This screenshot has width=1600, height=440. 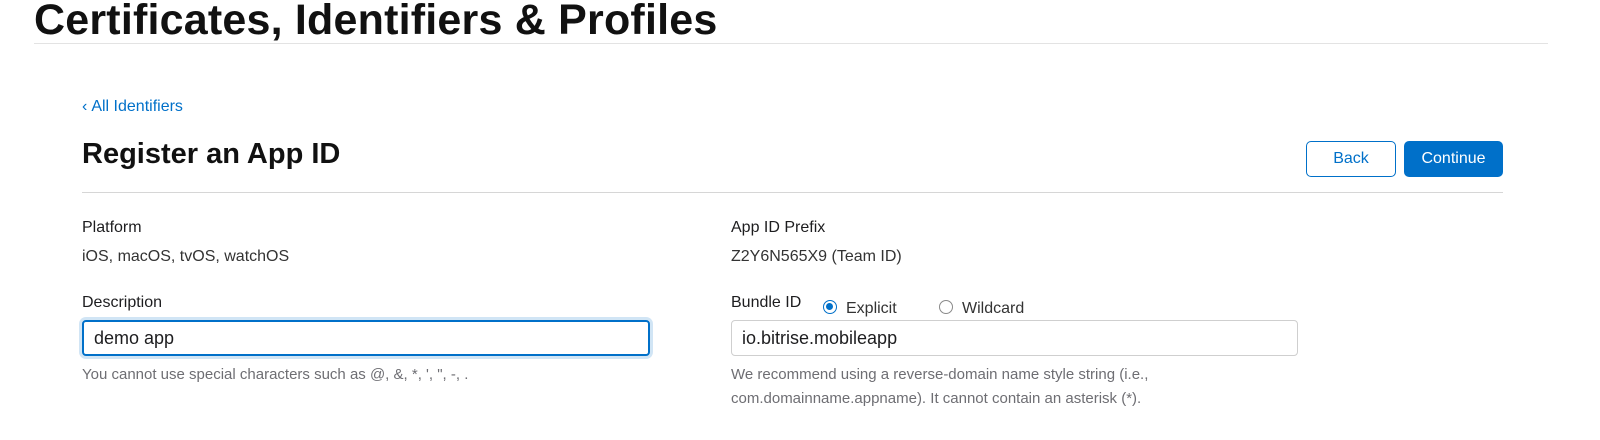 What do you see at coordinates (766, 302) in the screenshot?
I see `bundle-id-label: Bundle ID` at bounding box center [766, 302].